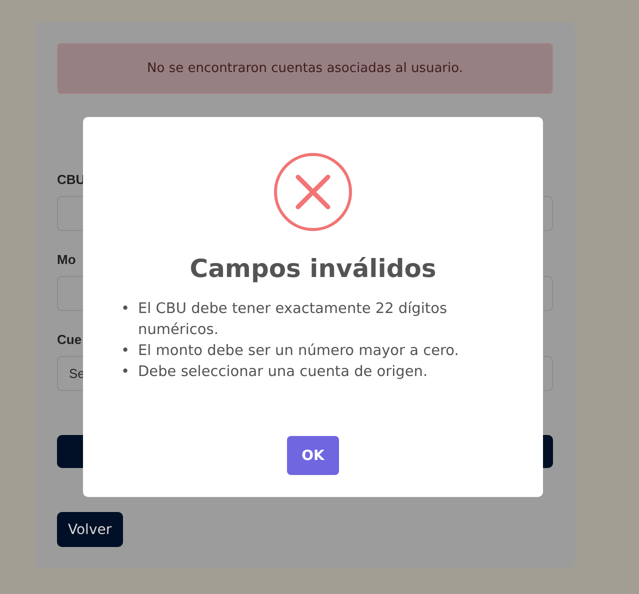  I want to click on field-label: Mo, so click(66, 260).